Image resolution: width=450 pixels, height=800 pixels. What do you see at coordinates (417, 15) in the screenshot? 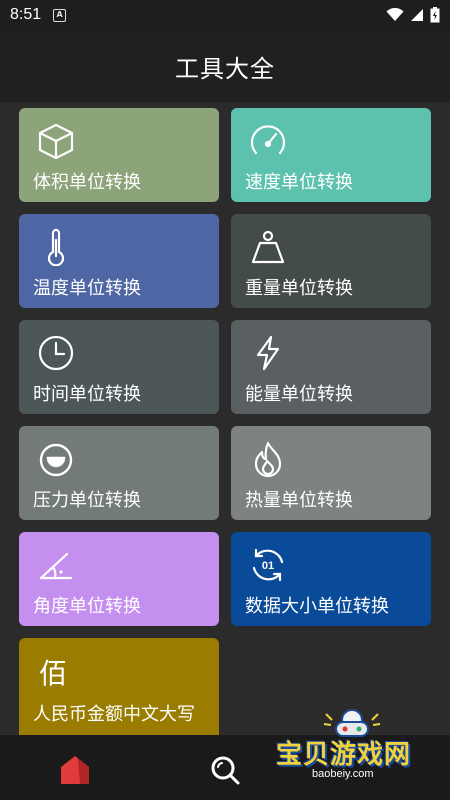
I see `signal-icon` at bounding box center [417, 15].